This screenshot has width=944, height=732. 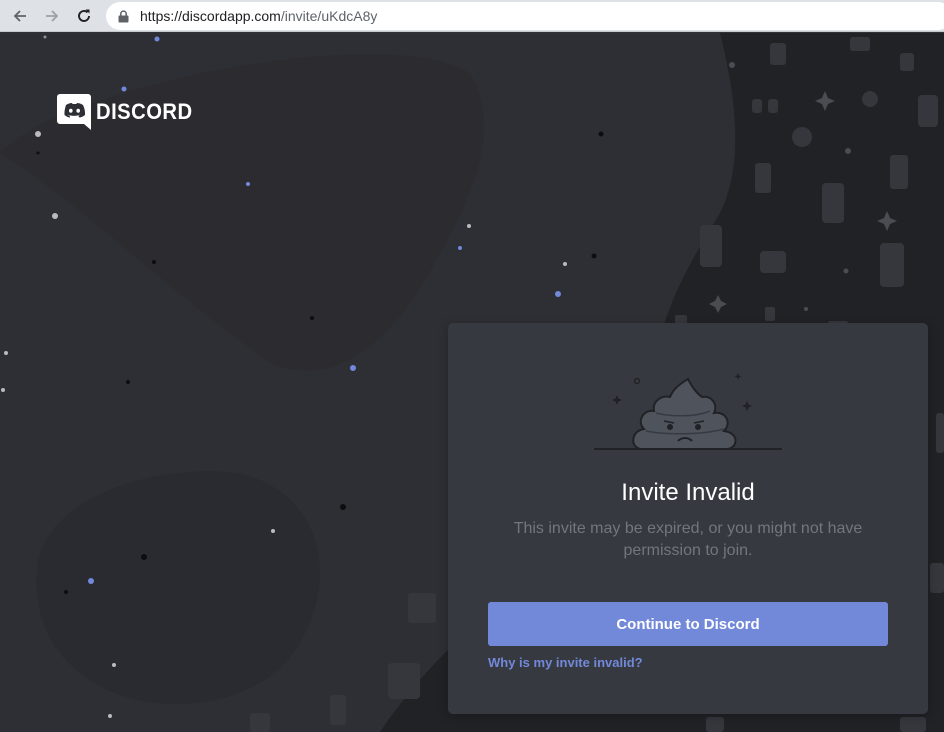 I want to click on logo-wordmark: DISCORD, so click(x=144, y=111).